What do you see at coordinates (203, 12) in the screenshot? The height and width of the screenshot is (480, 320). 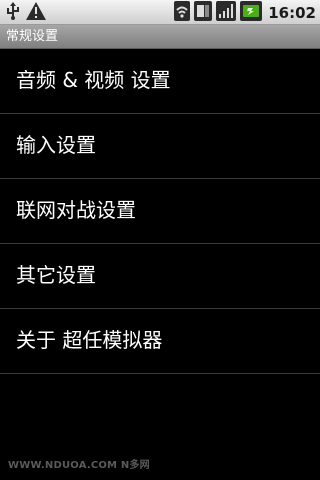 I see `sim-icon` at bounding box center [203, 12].